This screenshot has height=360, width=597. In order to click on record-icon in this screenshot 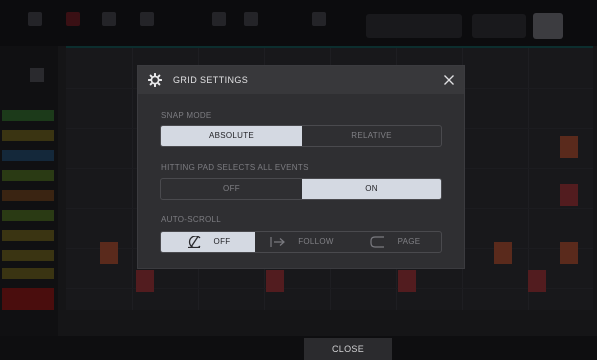, I will do `click(73, 19)`.